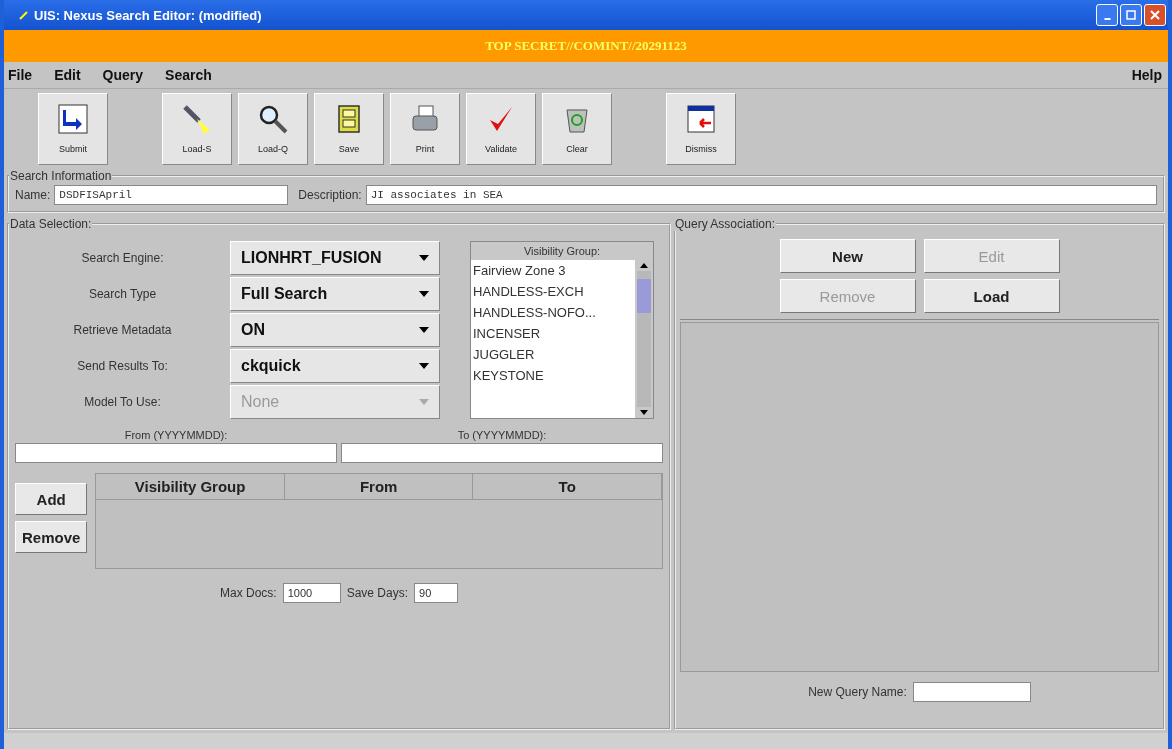 The height and width of the screenshot is (749, 1172). Describe the element at coordinates (553, 354) in the screenshot. I see `list-item: JUGGLER` at that location.